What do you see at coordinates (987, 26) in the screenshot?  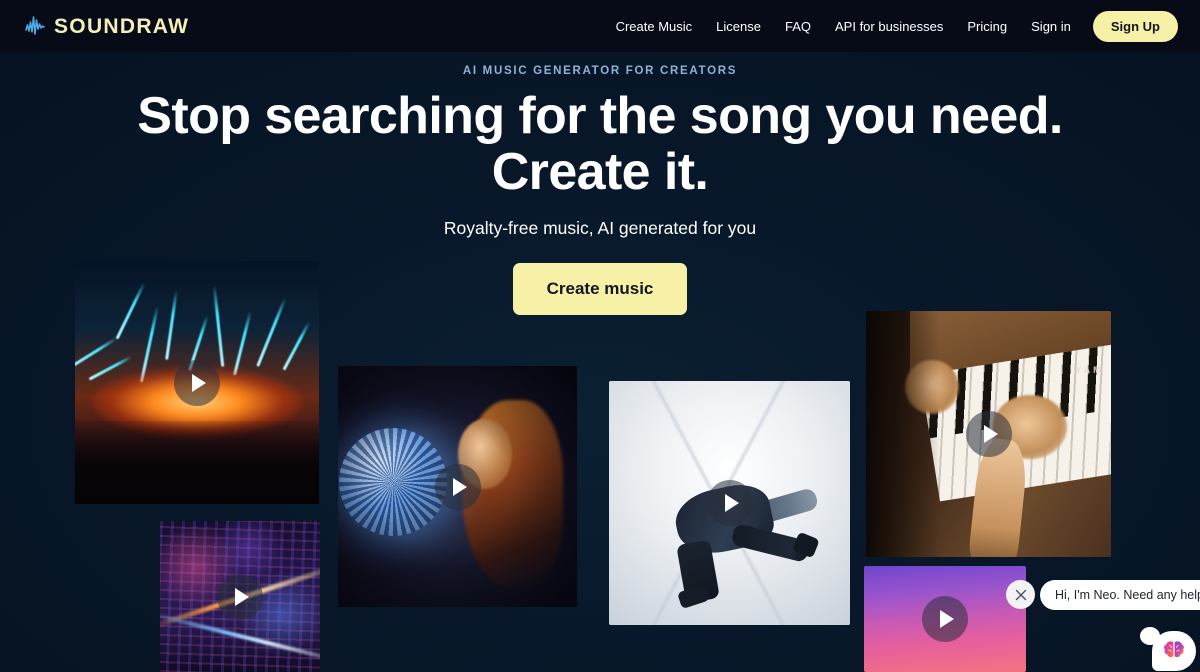 I see `nav-link-pricing: Pricing` at bounding box center [987, 26].